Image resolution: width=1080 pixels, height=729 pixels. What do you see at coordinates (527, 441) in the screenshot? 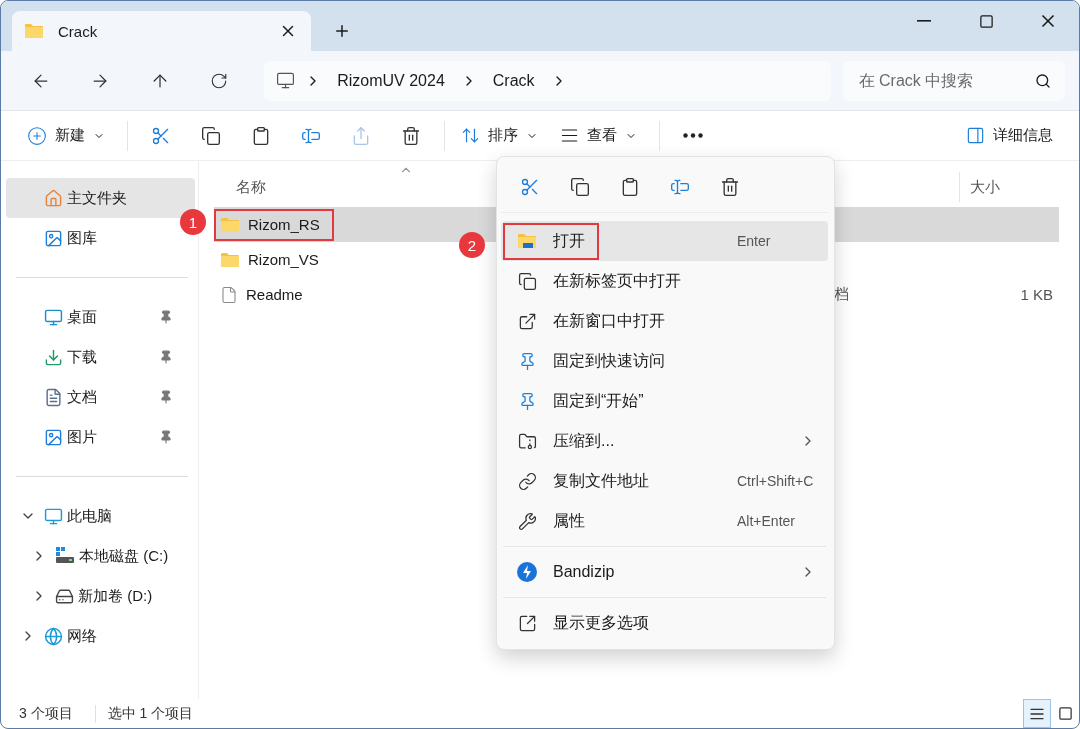
I see `archive-folder-icon` at bounding box center [527, 441].